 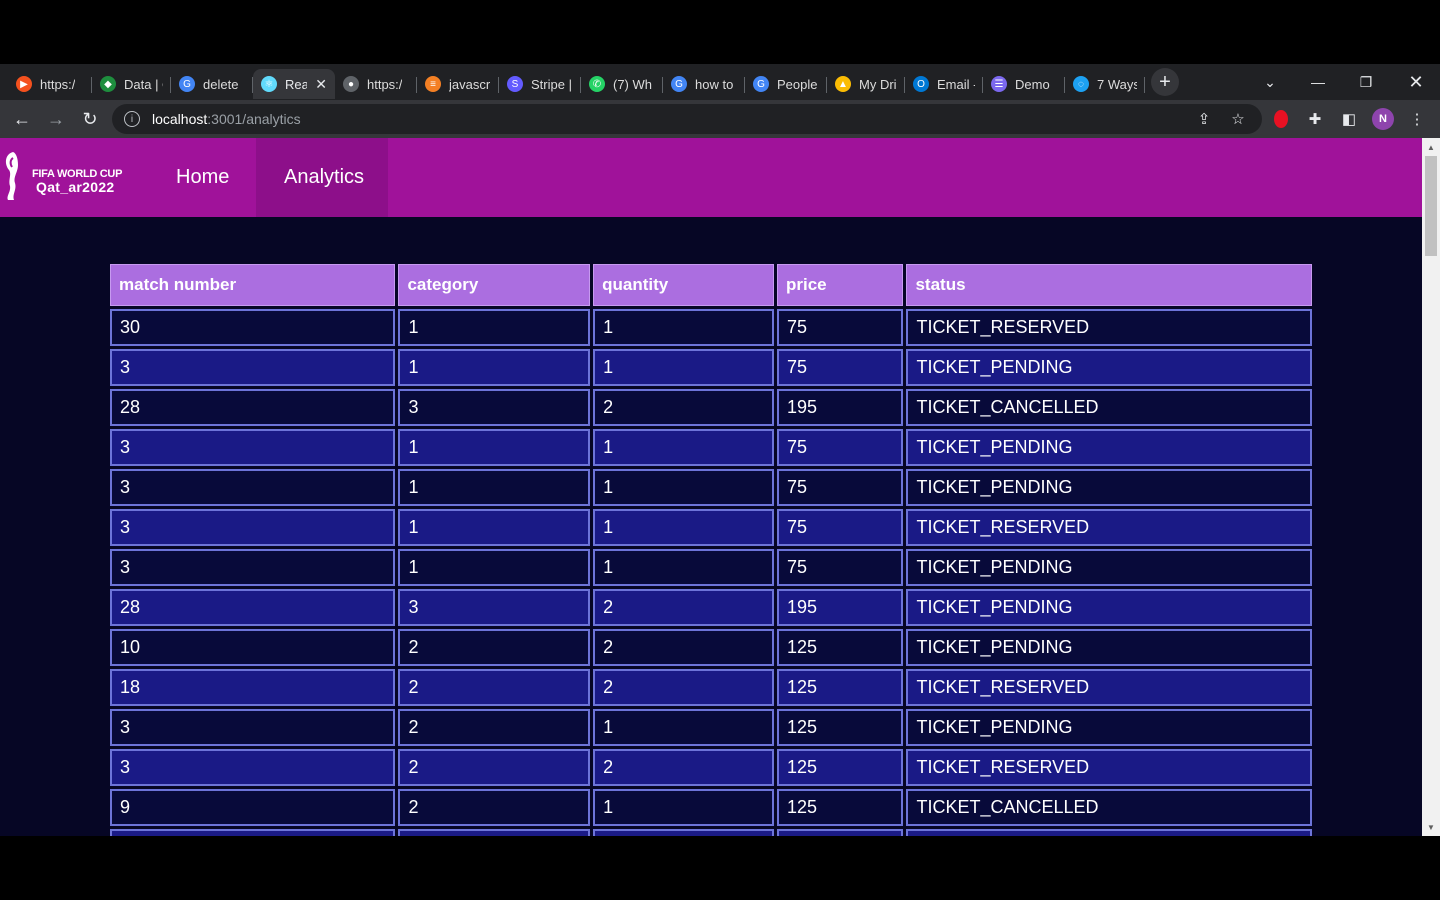 I want to click on cell-match-number: 10, so click(x=253, y=647).